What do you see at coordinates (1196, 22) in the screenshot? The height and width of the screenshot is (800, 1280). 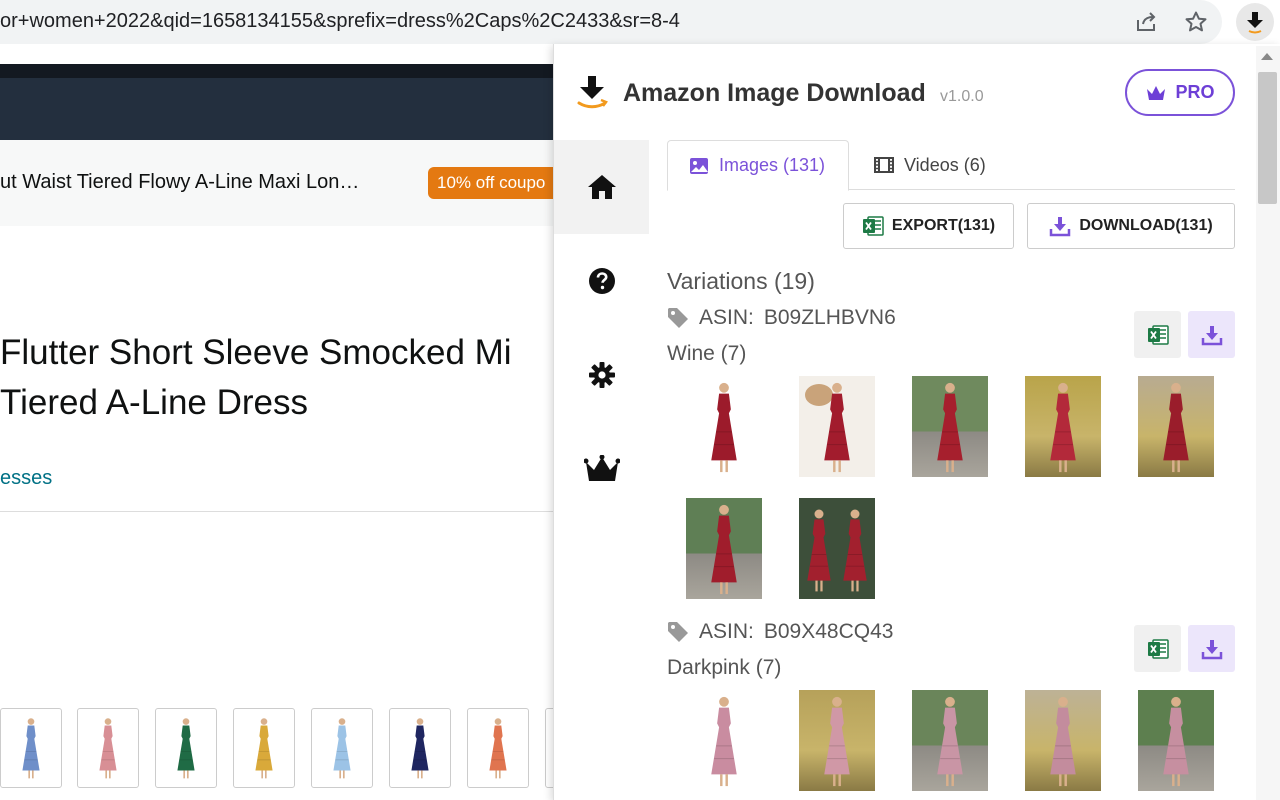 I see `bookmark-star-icon` at bounding box center [1196, 22].